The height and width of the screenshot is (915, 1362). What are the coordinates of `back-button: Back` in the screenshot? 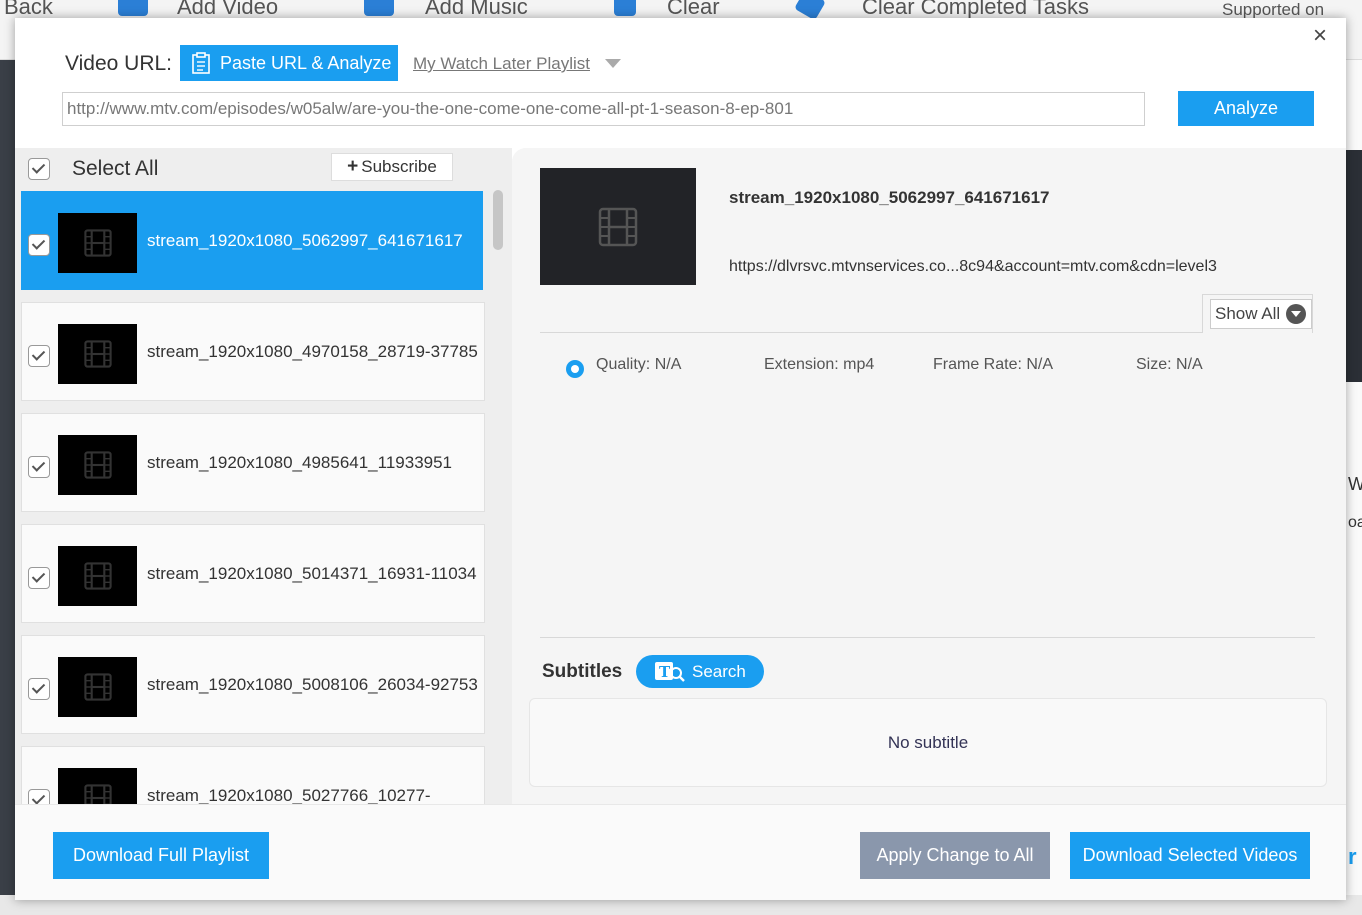 It's located at (28, 10).